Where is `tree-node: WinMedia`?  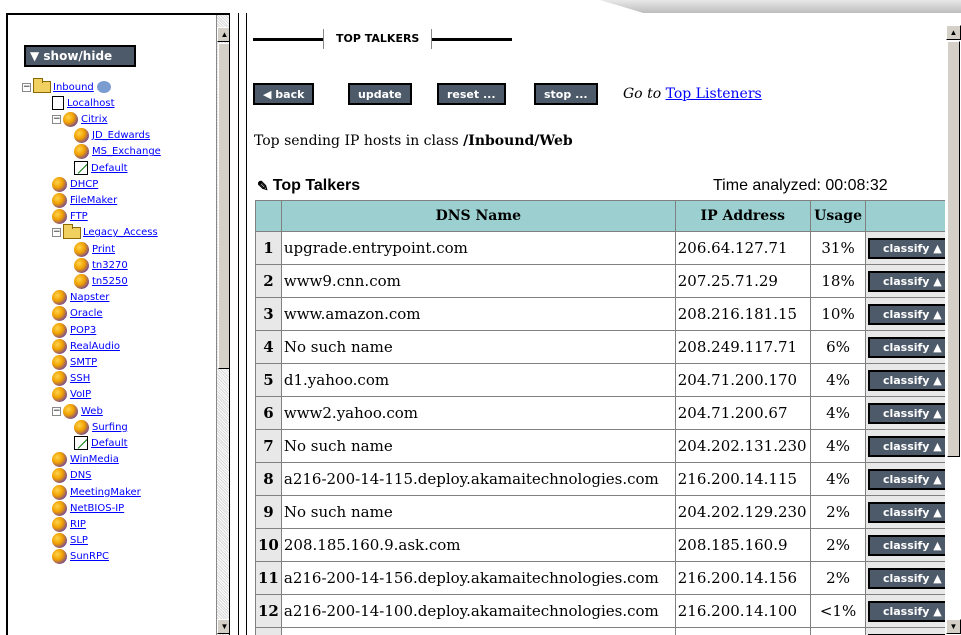 tree-node: WinMedia is located at coordinates (85, 460).